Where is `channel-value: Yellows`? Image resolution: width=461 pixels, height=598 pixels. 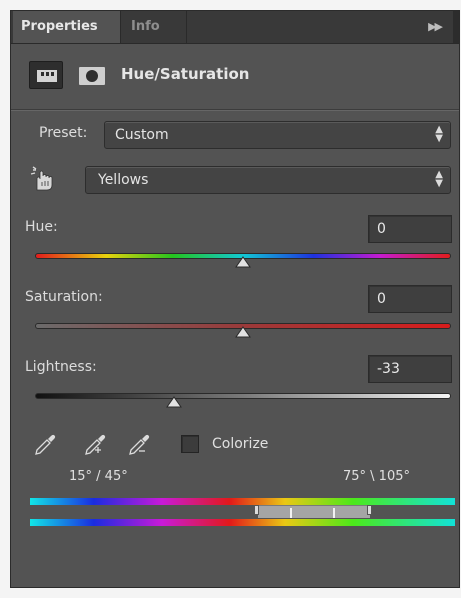 channel-value: Yellows is located at coordinates (123, 180).